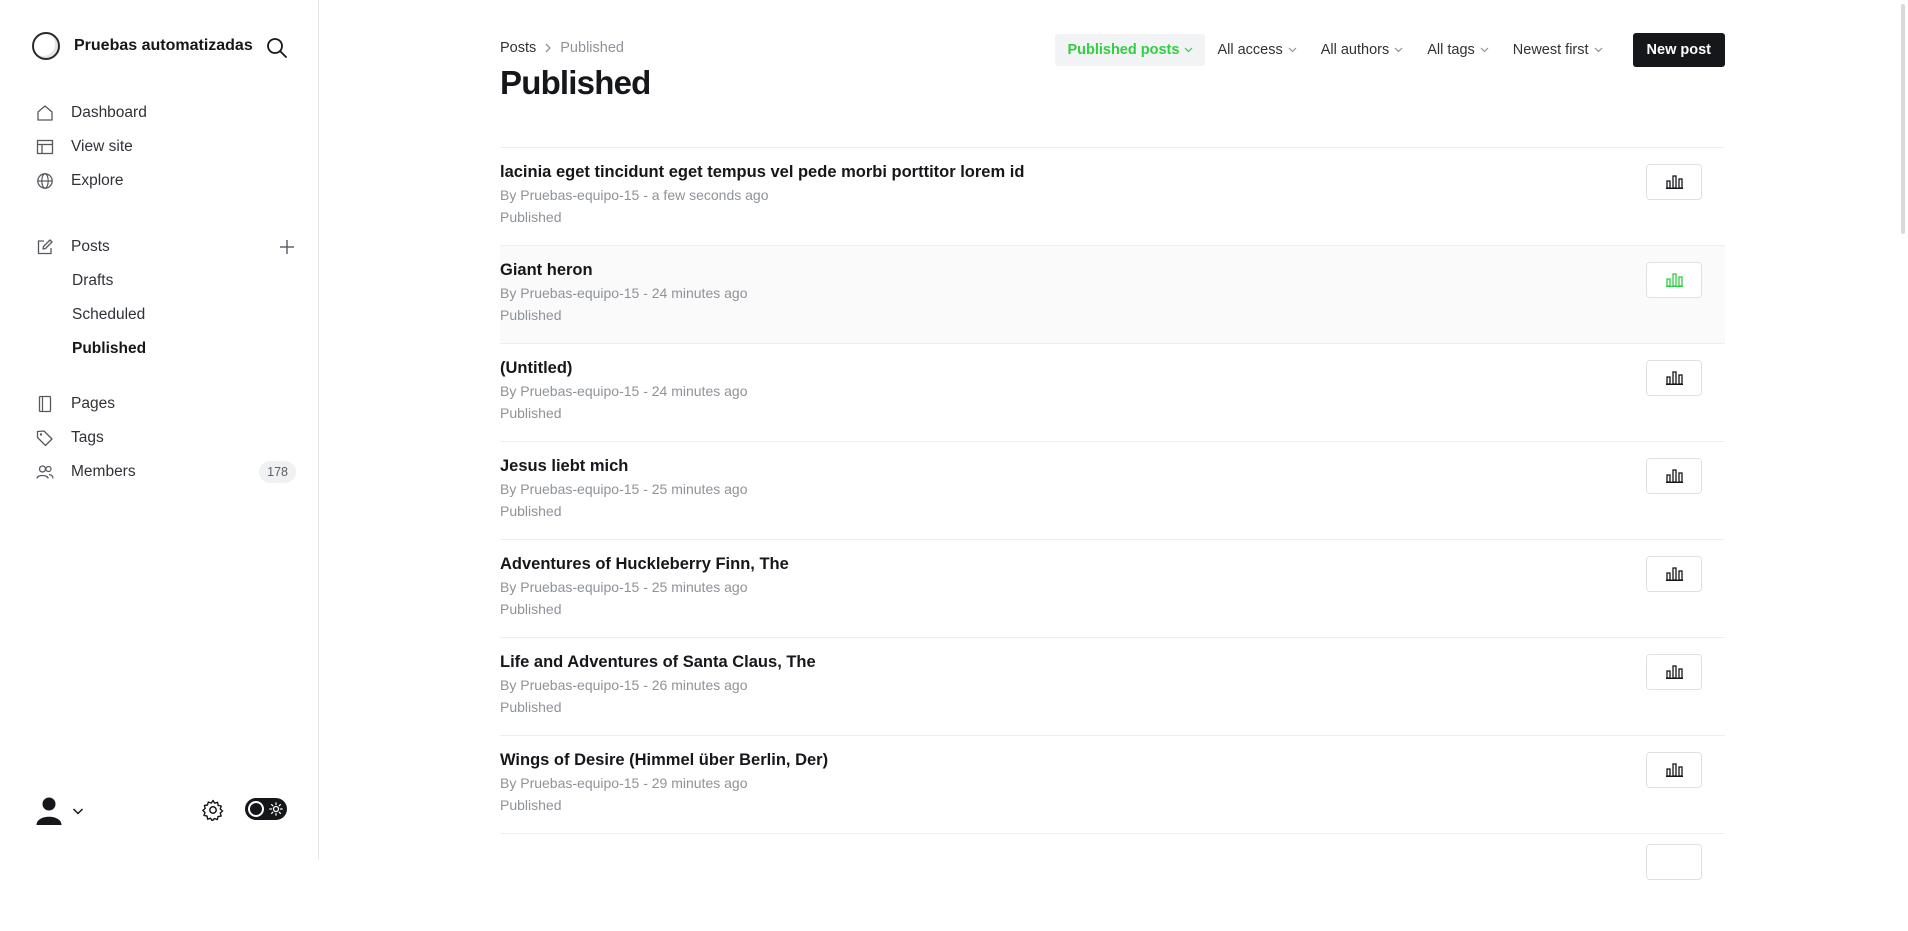 This screenshot has height=931, width=1908. Describe the element at coordinates (166, 113) in the screenshot. I see `sidebar-item-dashboard: Dashboard` at that location.